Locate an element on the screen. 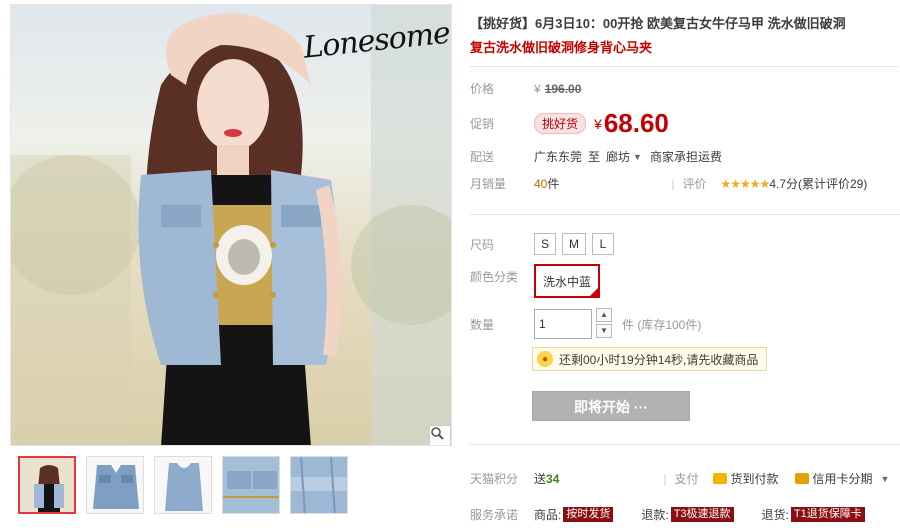  divider-top is located at coordinates (684, 66).